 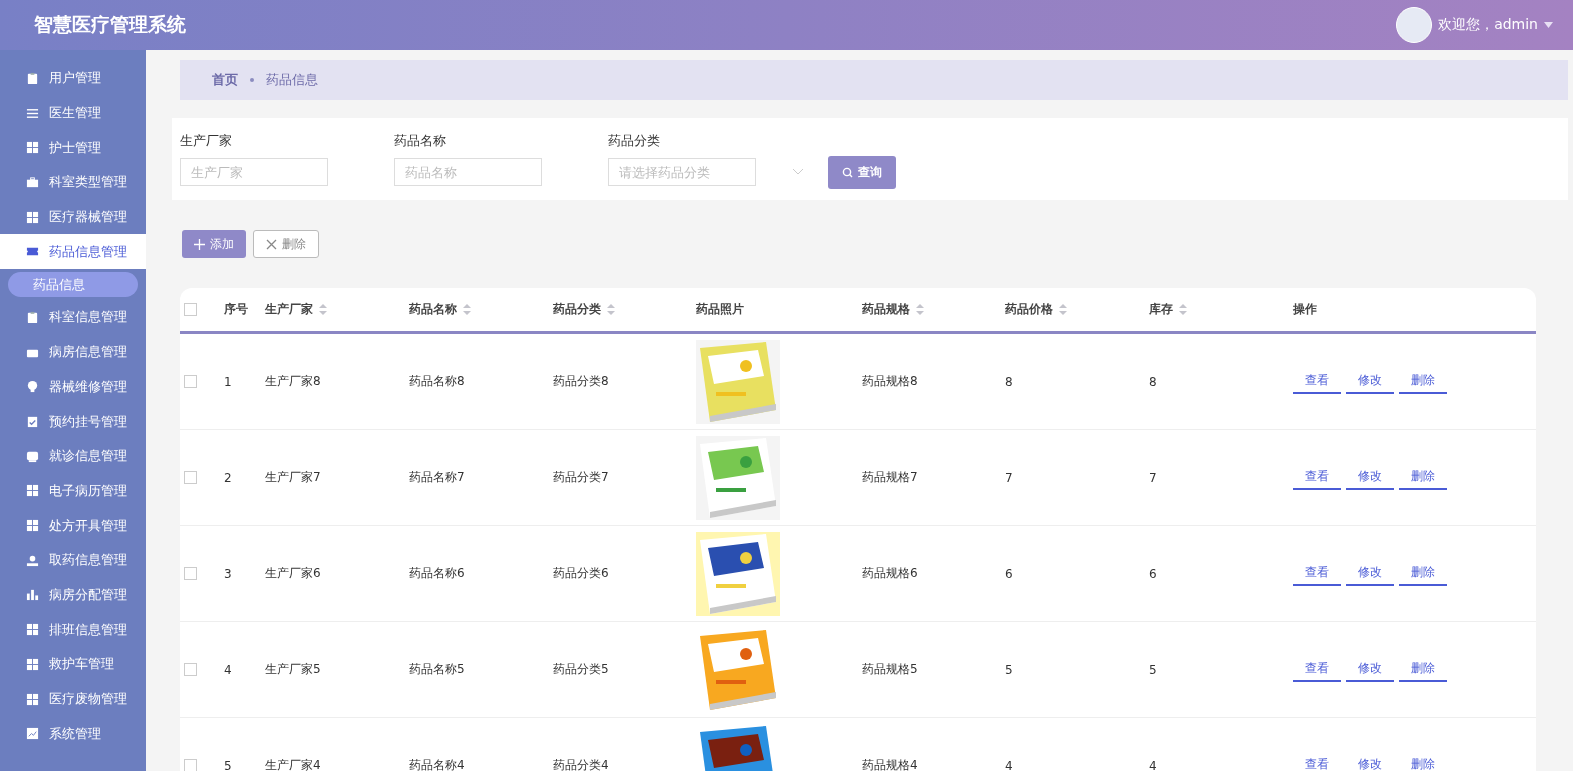 What do you see at coordinates (1488, 25) in the screenshot?
I see `welcome-user: 欢迎您，admin` at bounding box center [1488, 25].